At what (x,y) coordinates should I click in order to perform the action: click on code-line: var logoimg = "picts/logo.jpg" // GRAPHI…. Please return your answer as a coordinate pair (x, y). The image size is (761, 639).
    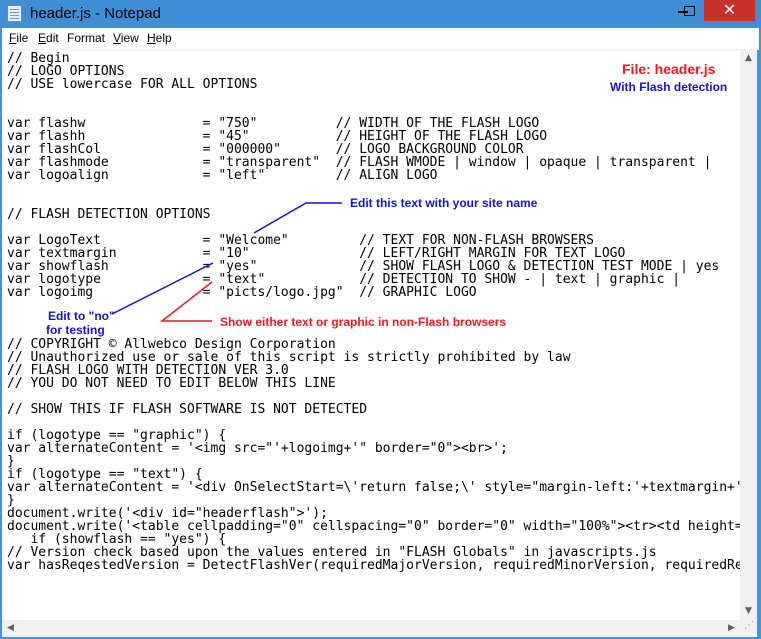
    Looking at the image, I should click on (242, 292).